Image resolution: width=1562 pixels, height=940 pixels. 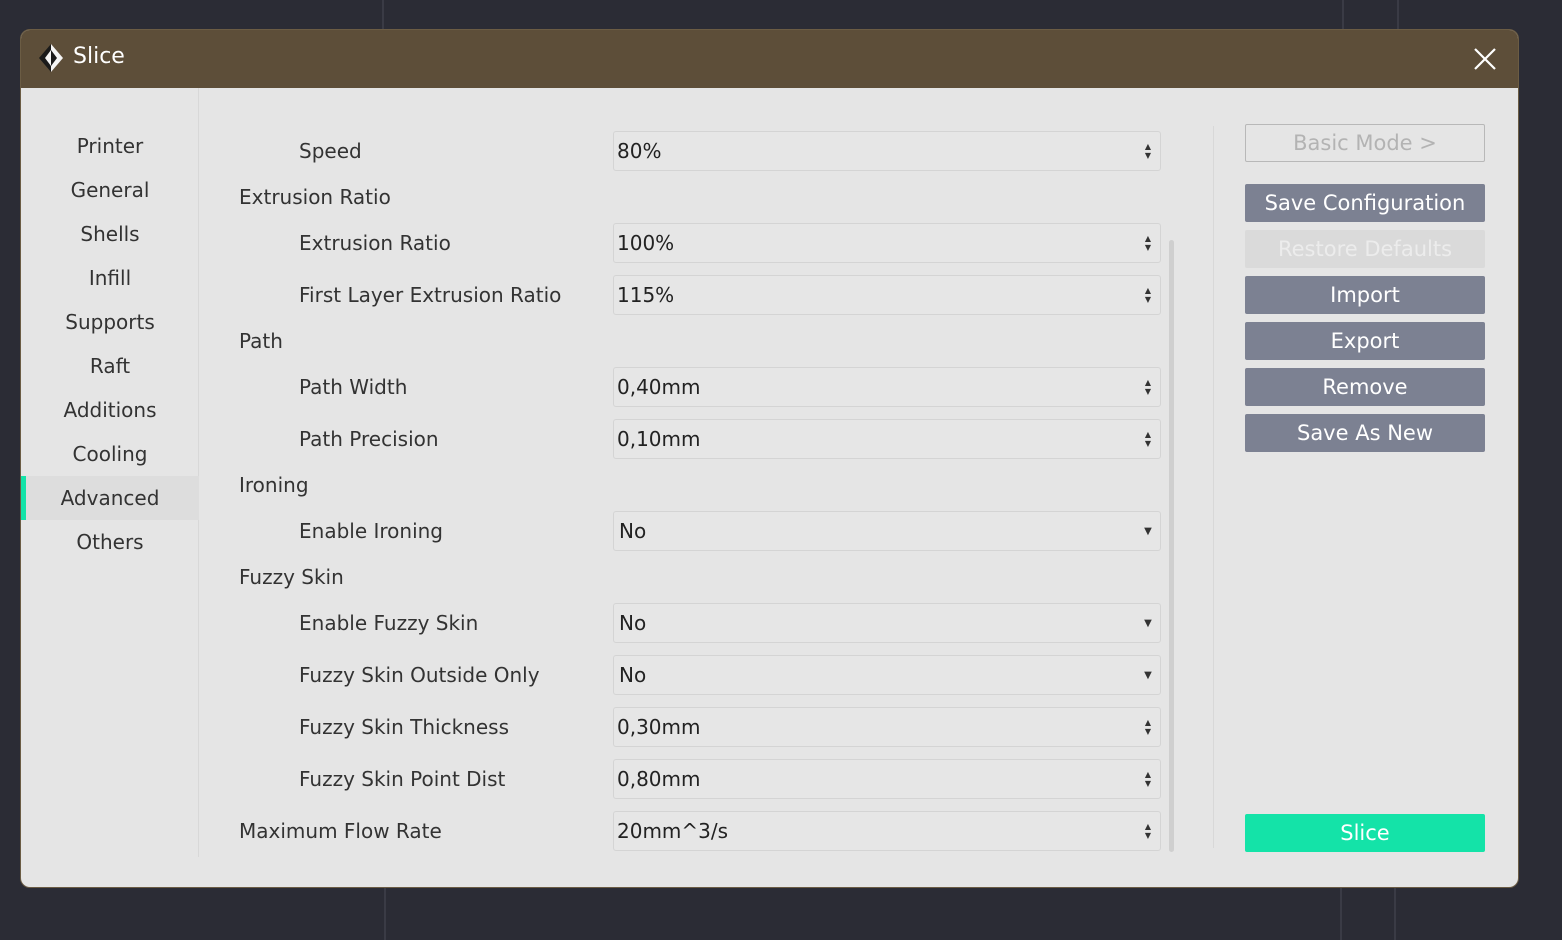 I want to click on first-layer-extrusion-ratio-spinbox: 115% ▲ ▼, so click(x=887, y=295).